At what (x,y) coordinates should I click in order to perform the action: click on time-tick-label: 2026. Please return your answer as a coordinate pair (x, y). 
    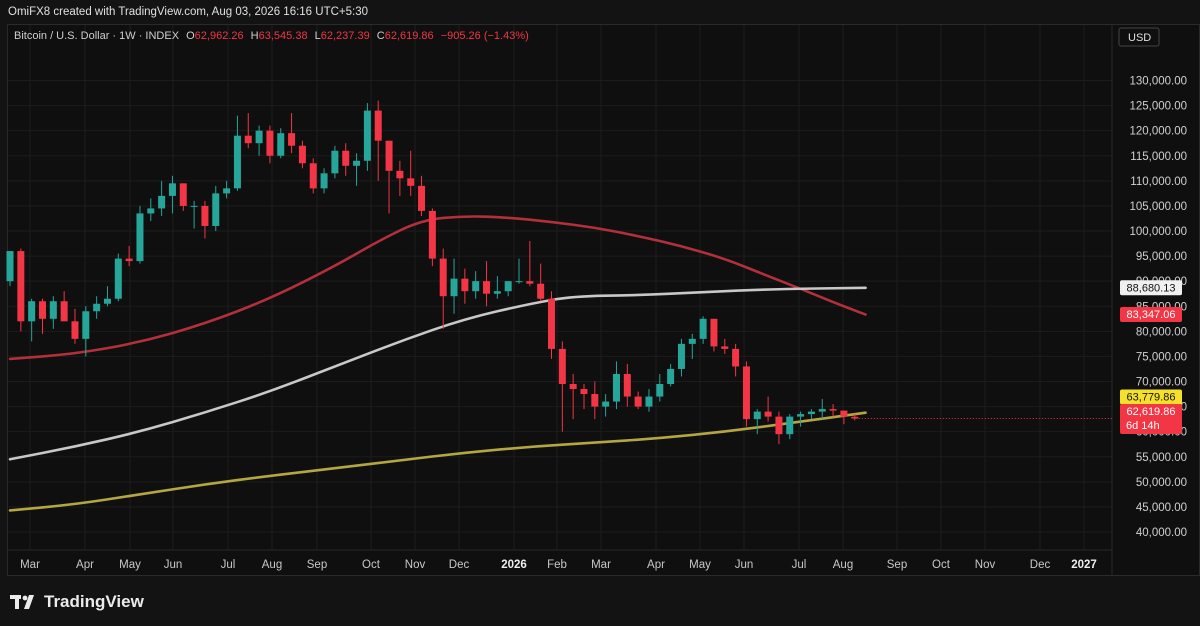
    Looking at the image, I should click on (514, 565).